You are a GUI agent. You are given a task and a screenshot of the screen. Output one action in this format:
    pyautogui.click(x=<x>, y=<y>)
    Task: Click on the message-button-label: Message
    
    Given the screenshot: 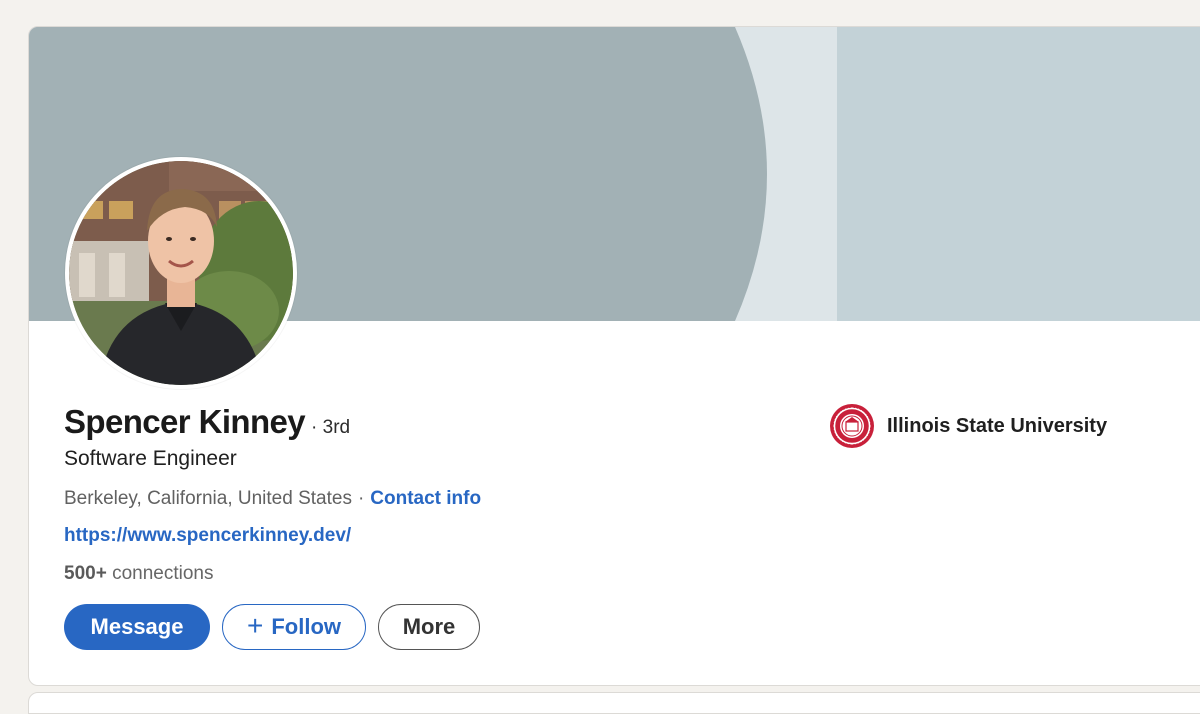 What is the action you would take?
    pyautogui.click(x=137, y=626)
    